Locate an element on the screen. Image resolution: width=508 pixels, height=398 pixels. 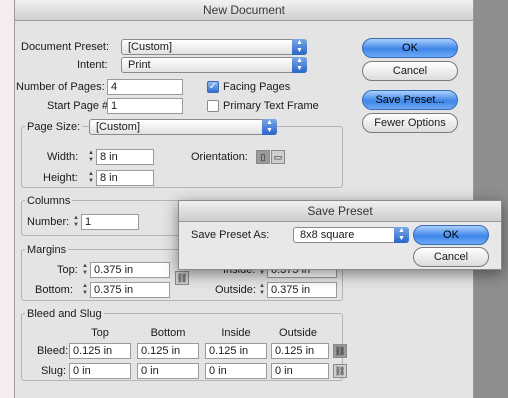
save-preset-as-value: 8x8 square is located at coordinates (327, 235).